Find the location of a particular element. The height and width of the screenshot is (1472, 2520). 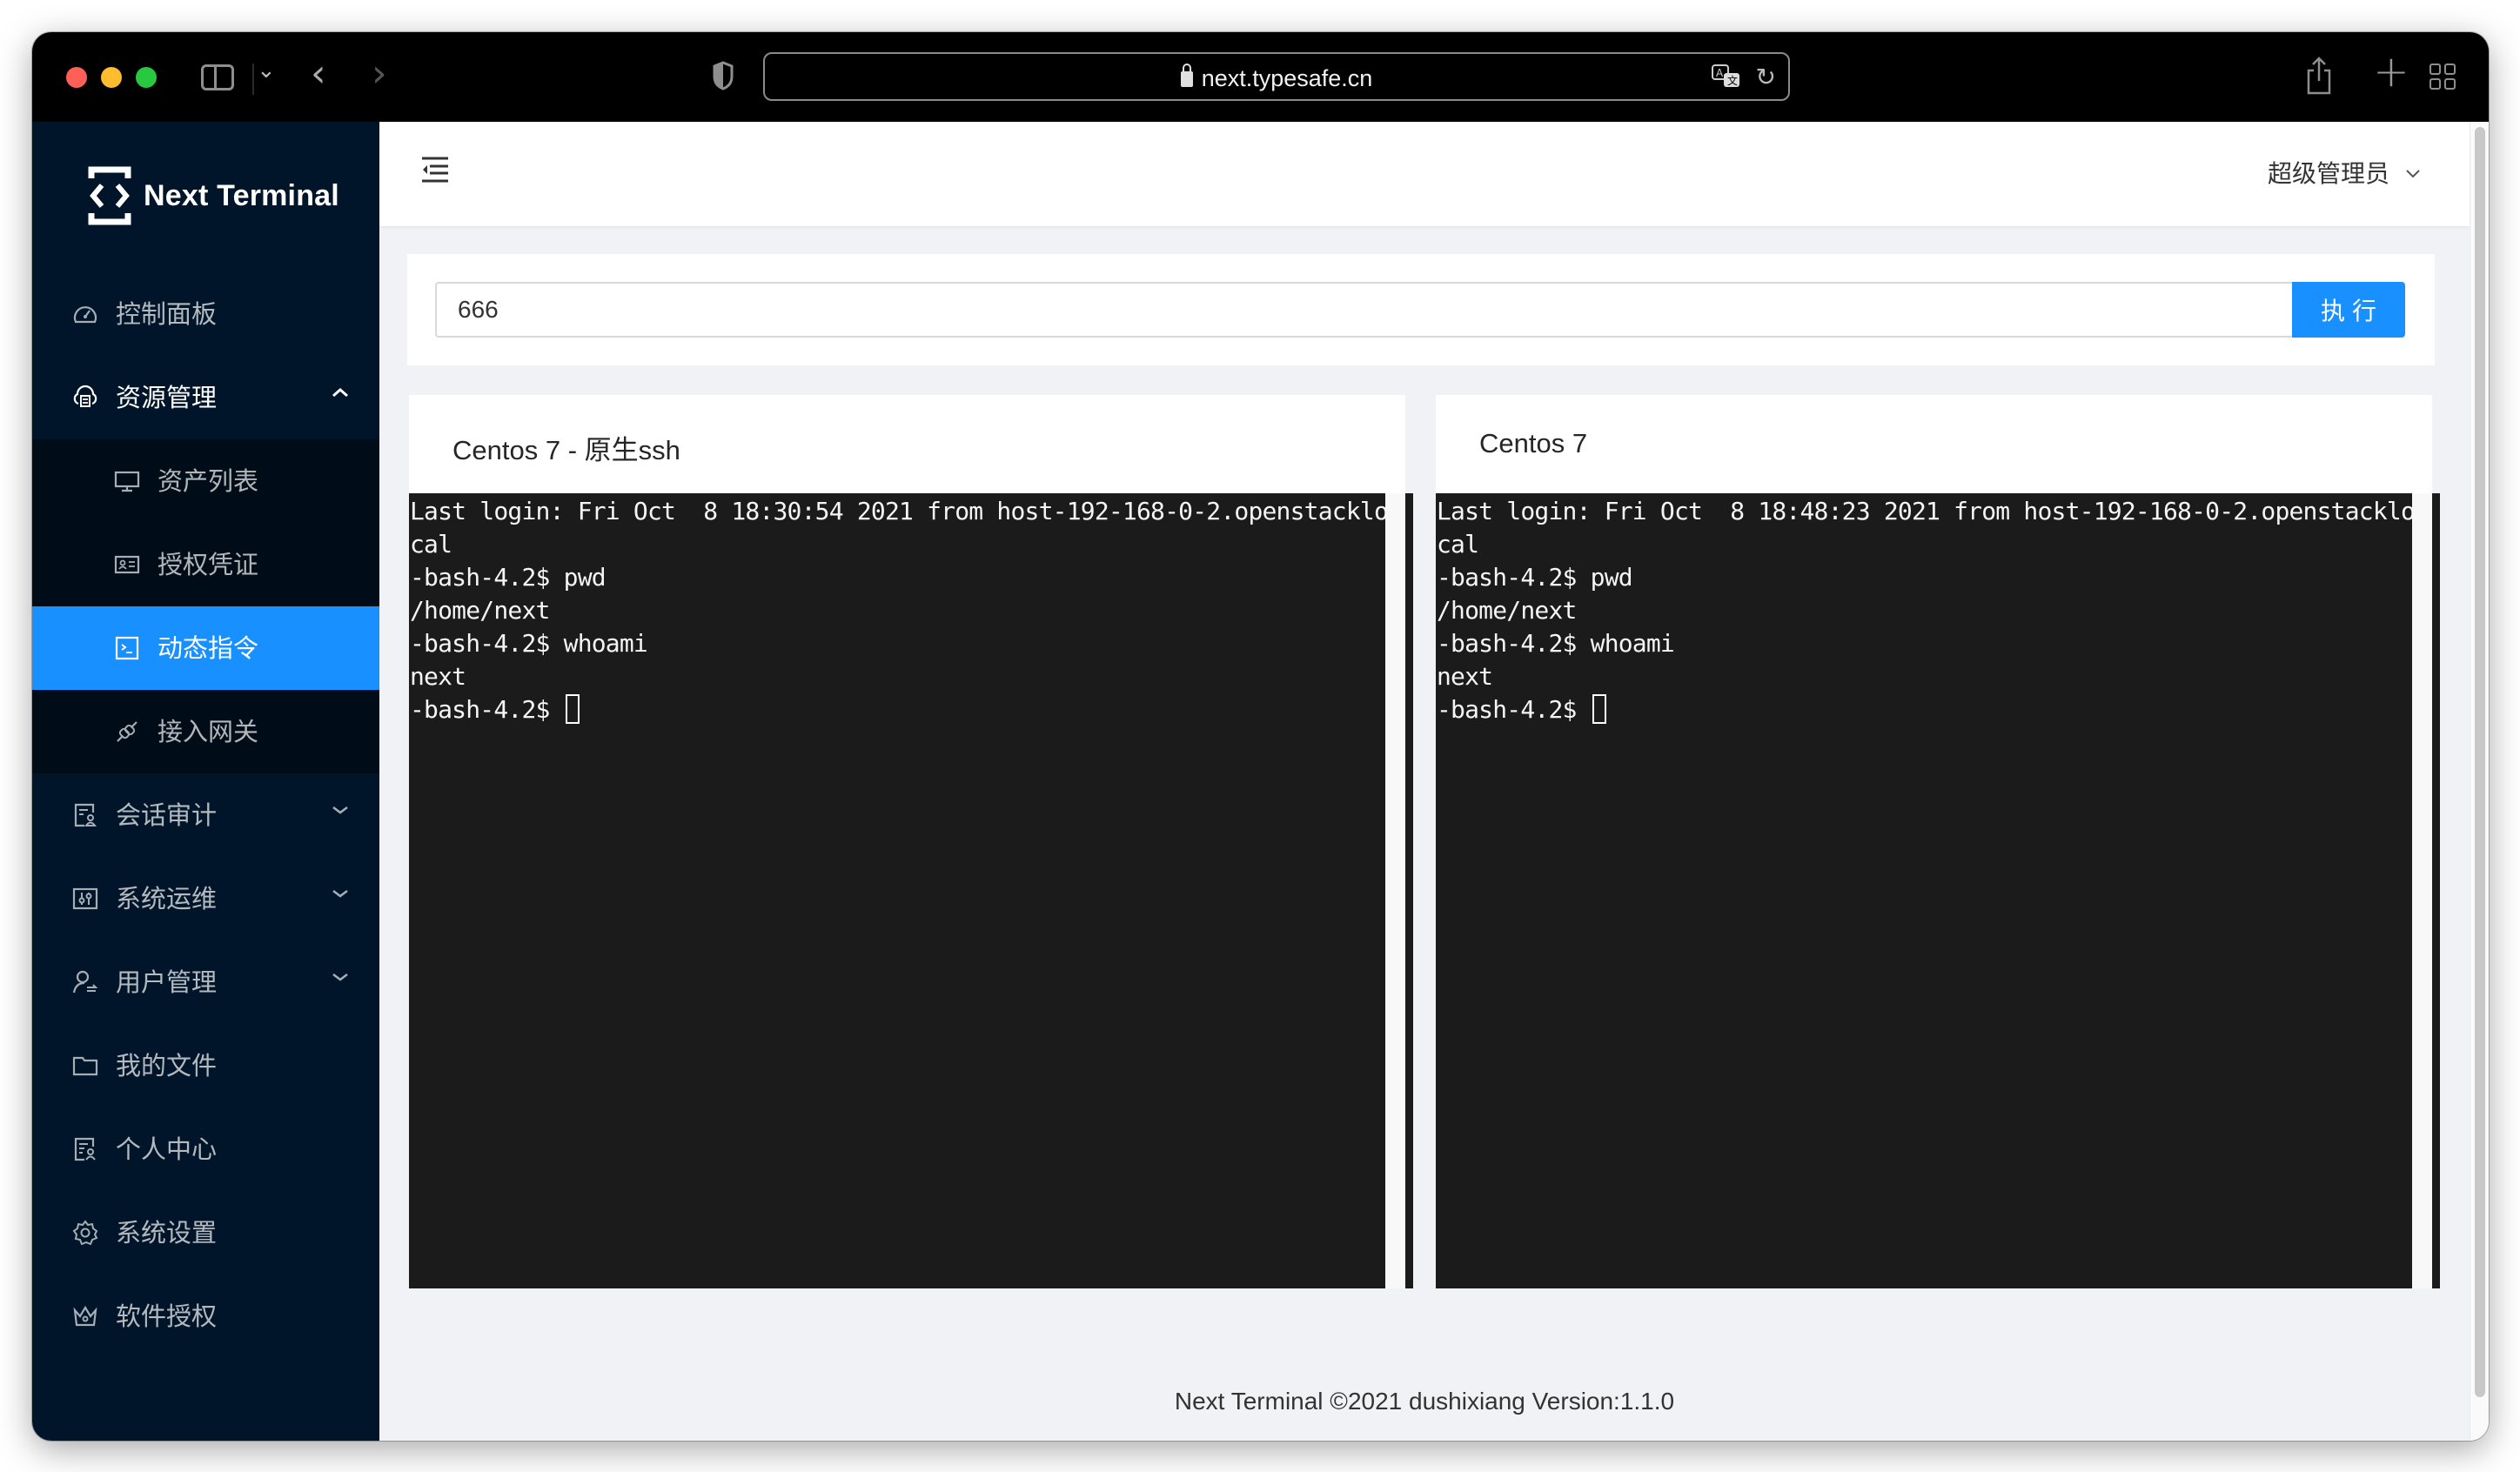

svg-text: A is located at coordinates (1720, 73).